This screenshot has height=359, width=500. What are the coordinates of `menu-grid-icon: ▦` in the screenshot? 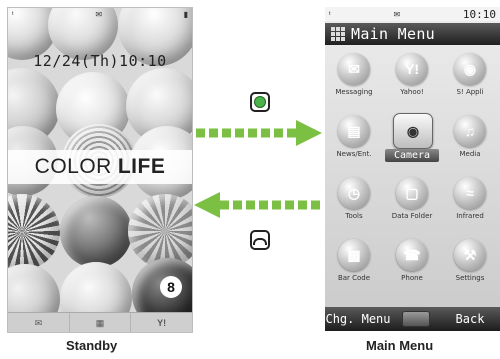 It's located at (100, 322).